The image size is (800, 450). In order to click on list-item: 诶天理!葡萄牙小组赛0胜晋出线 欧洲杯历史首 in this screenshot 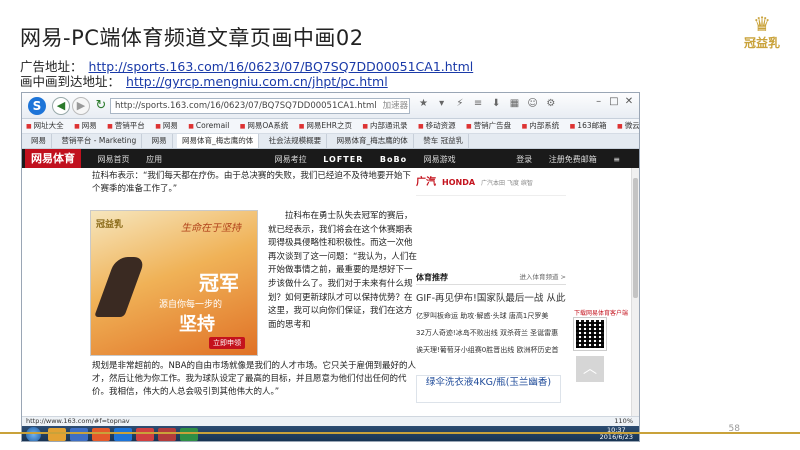, I will do `click(491, 350)`.